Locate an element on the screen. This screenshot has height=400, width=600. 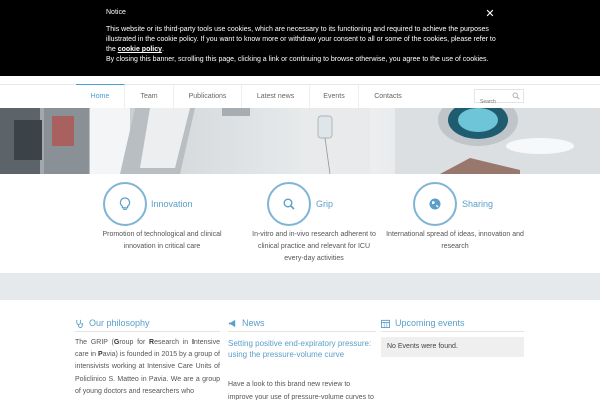
megaphone-icon is located at coordinates (232, 323).